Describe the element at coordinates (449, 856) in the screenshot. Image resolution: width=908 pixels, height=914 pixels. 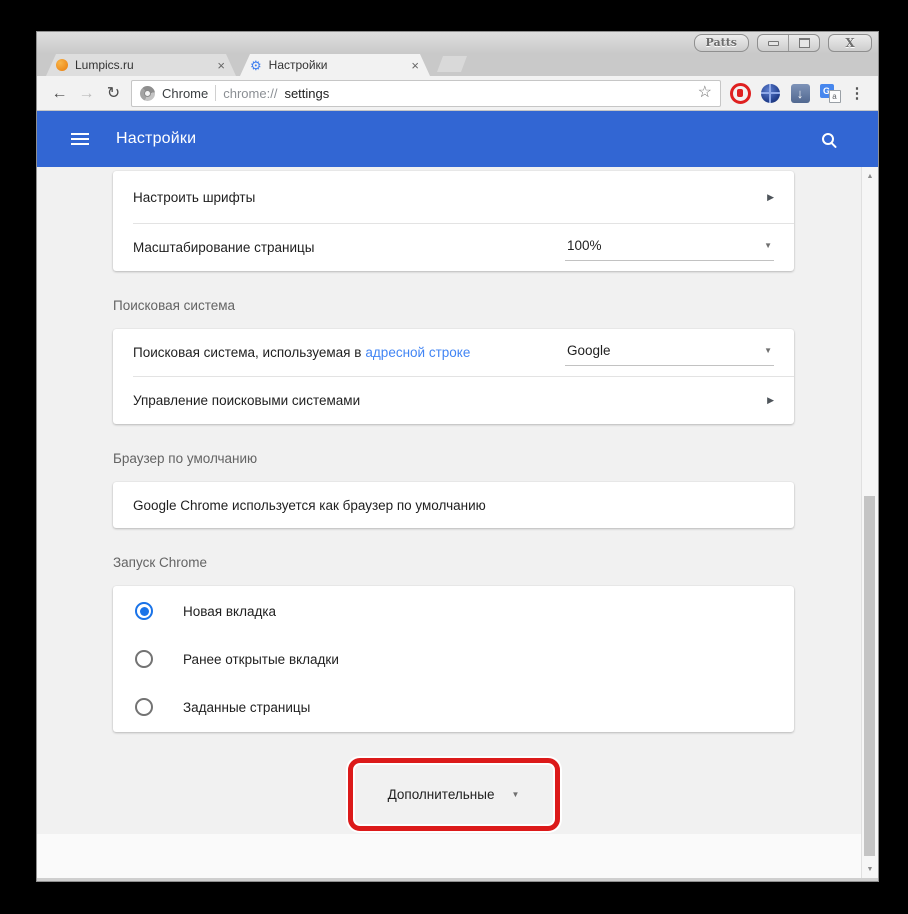
I see `content-bottom-strip` at that location.